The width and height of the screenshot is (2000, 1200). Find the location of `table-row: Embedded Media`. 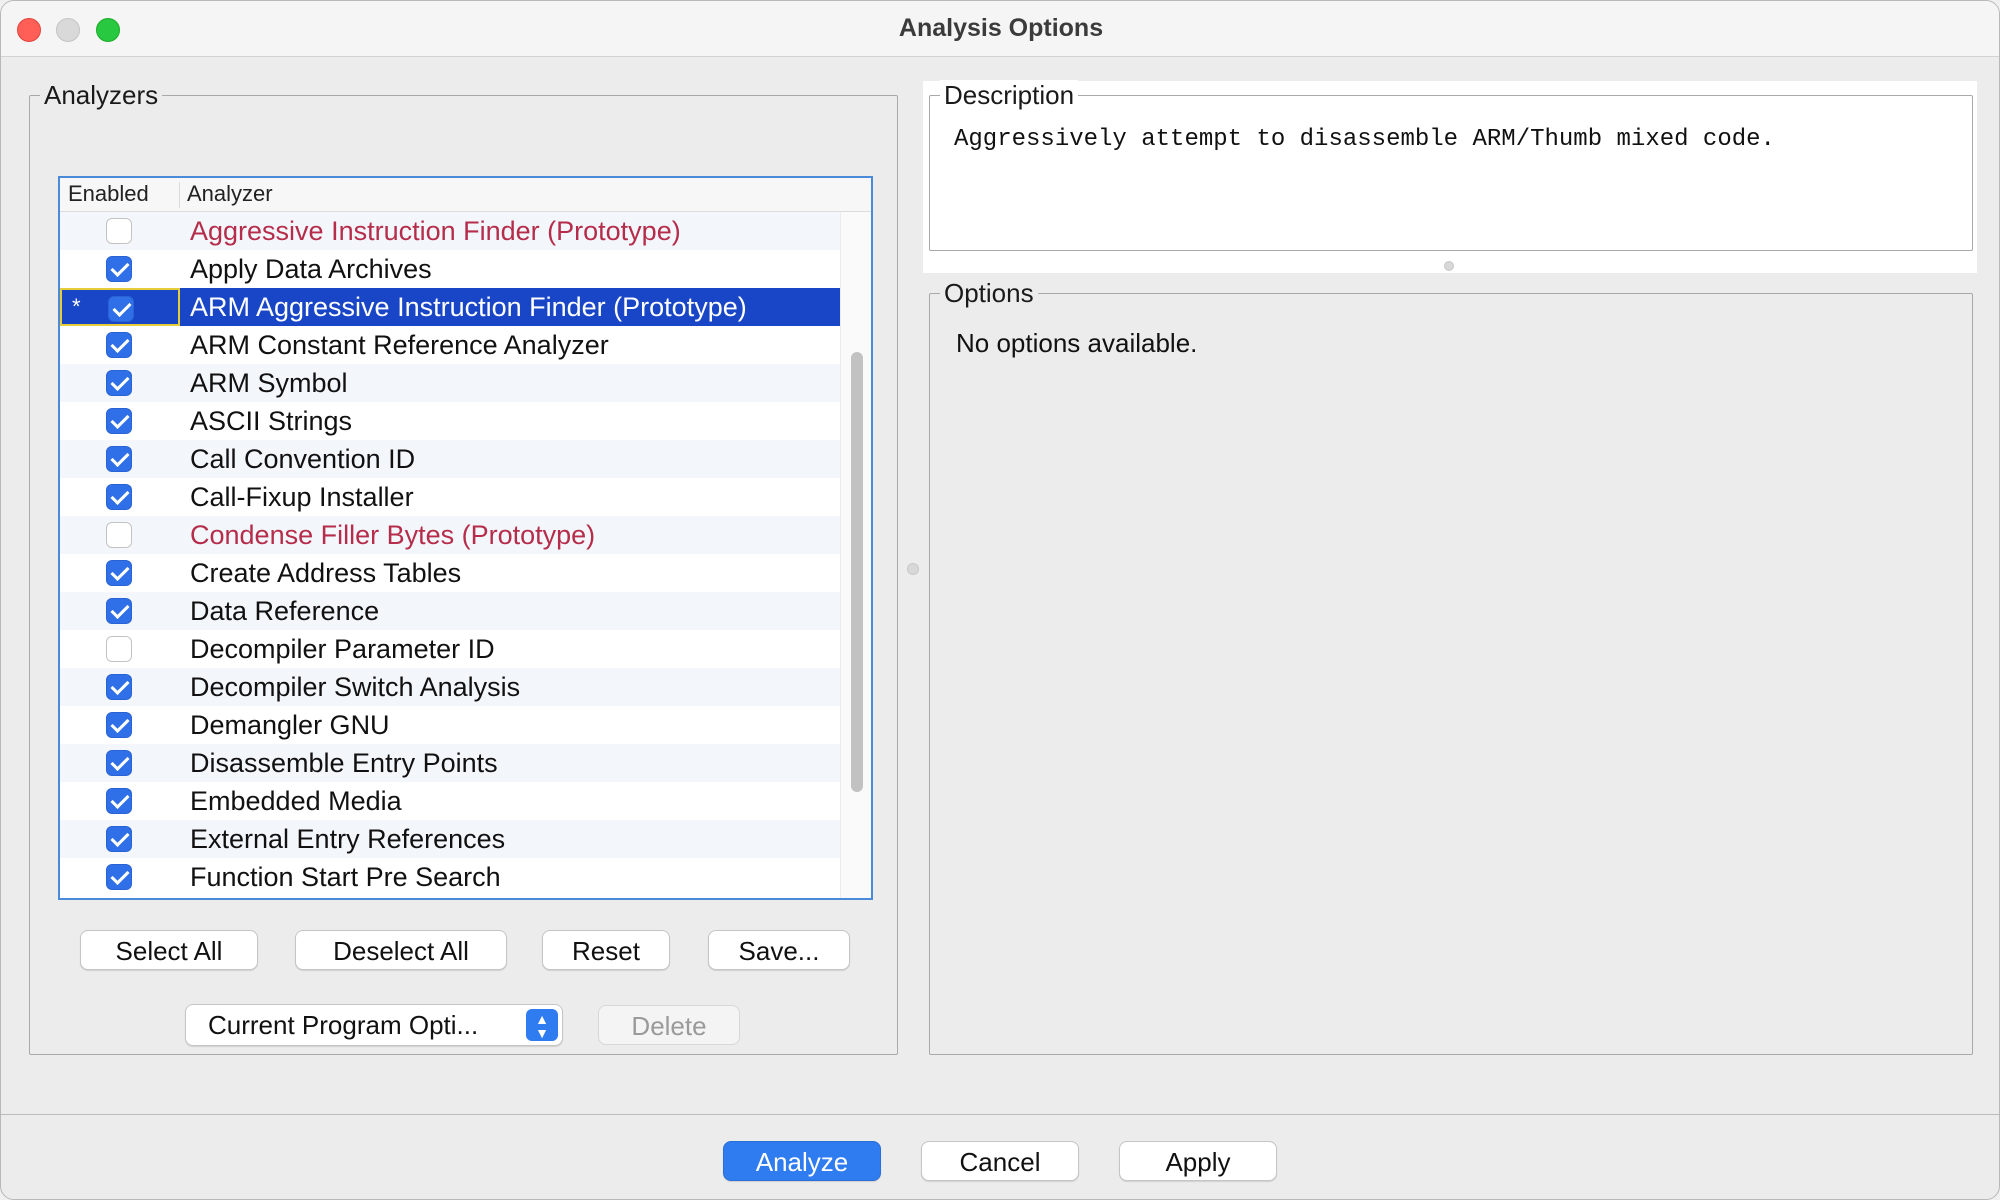

table-row: Embedded Media is located at coordinates (450, 801).